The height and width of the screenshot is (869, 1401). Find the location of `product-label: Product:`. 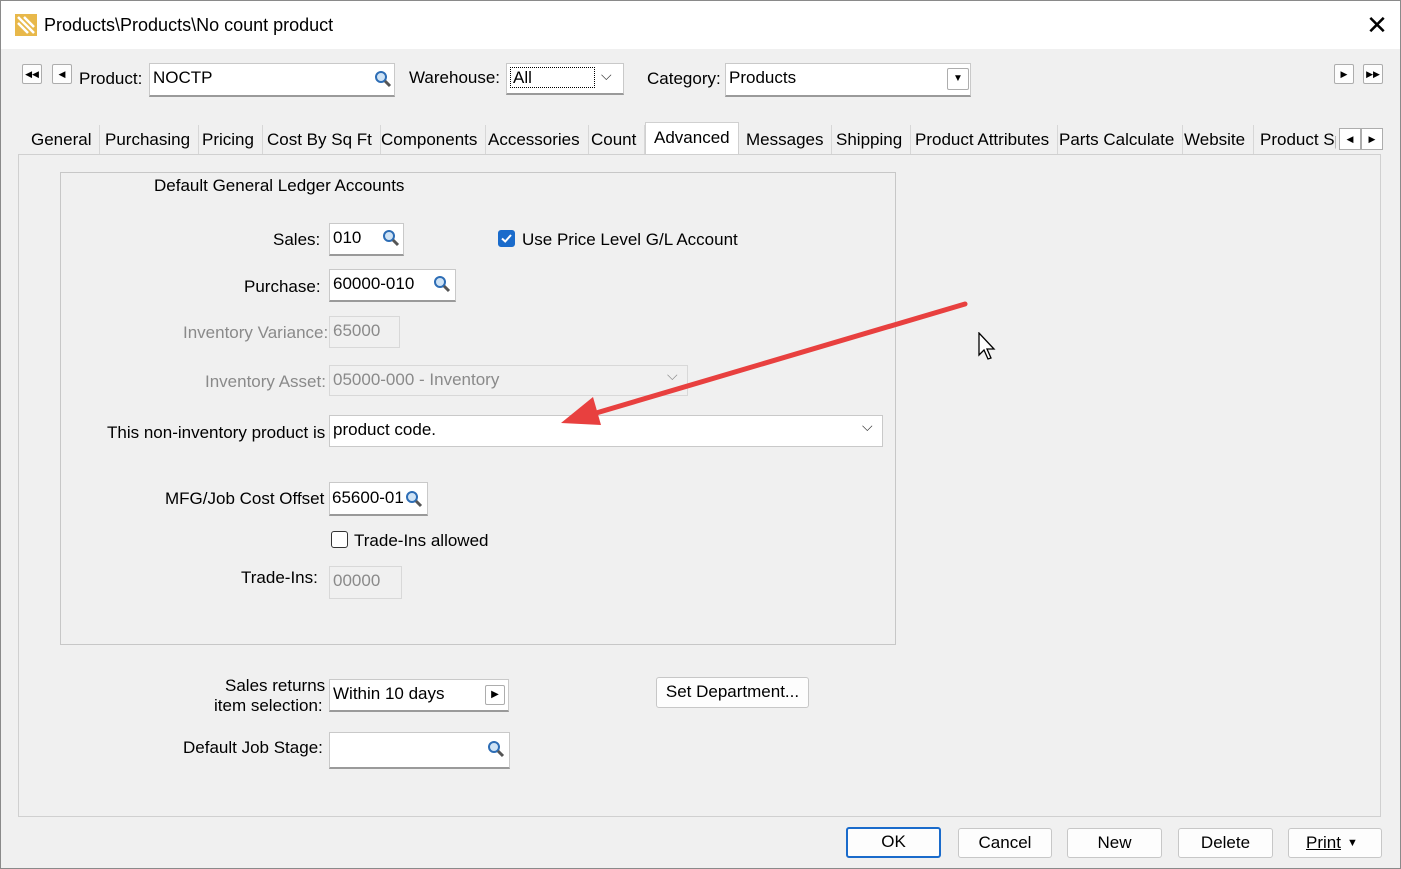

product-label: Product: is located at coordinates (111, 78).